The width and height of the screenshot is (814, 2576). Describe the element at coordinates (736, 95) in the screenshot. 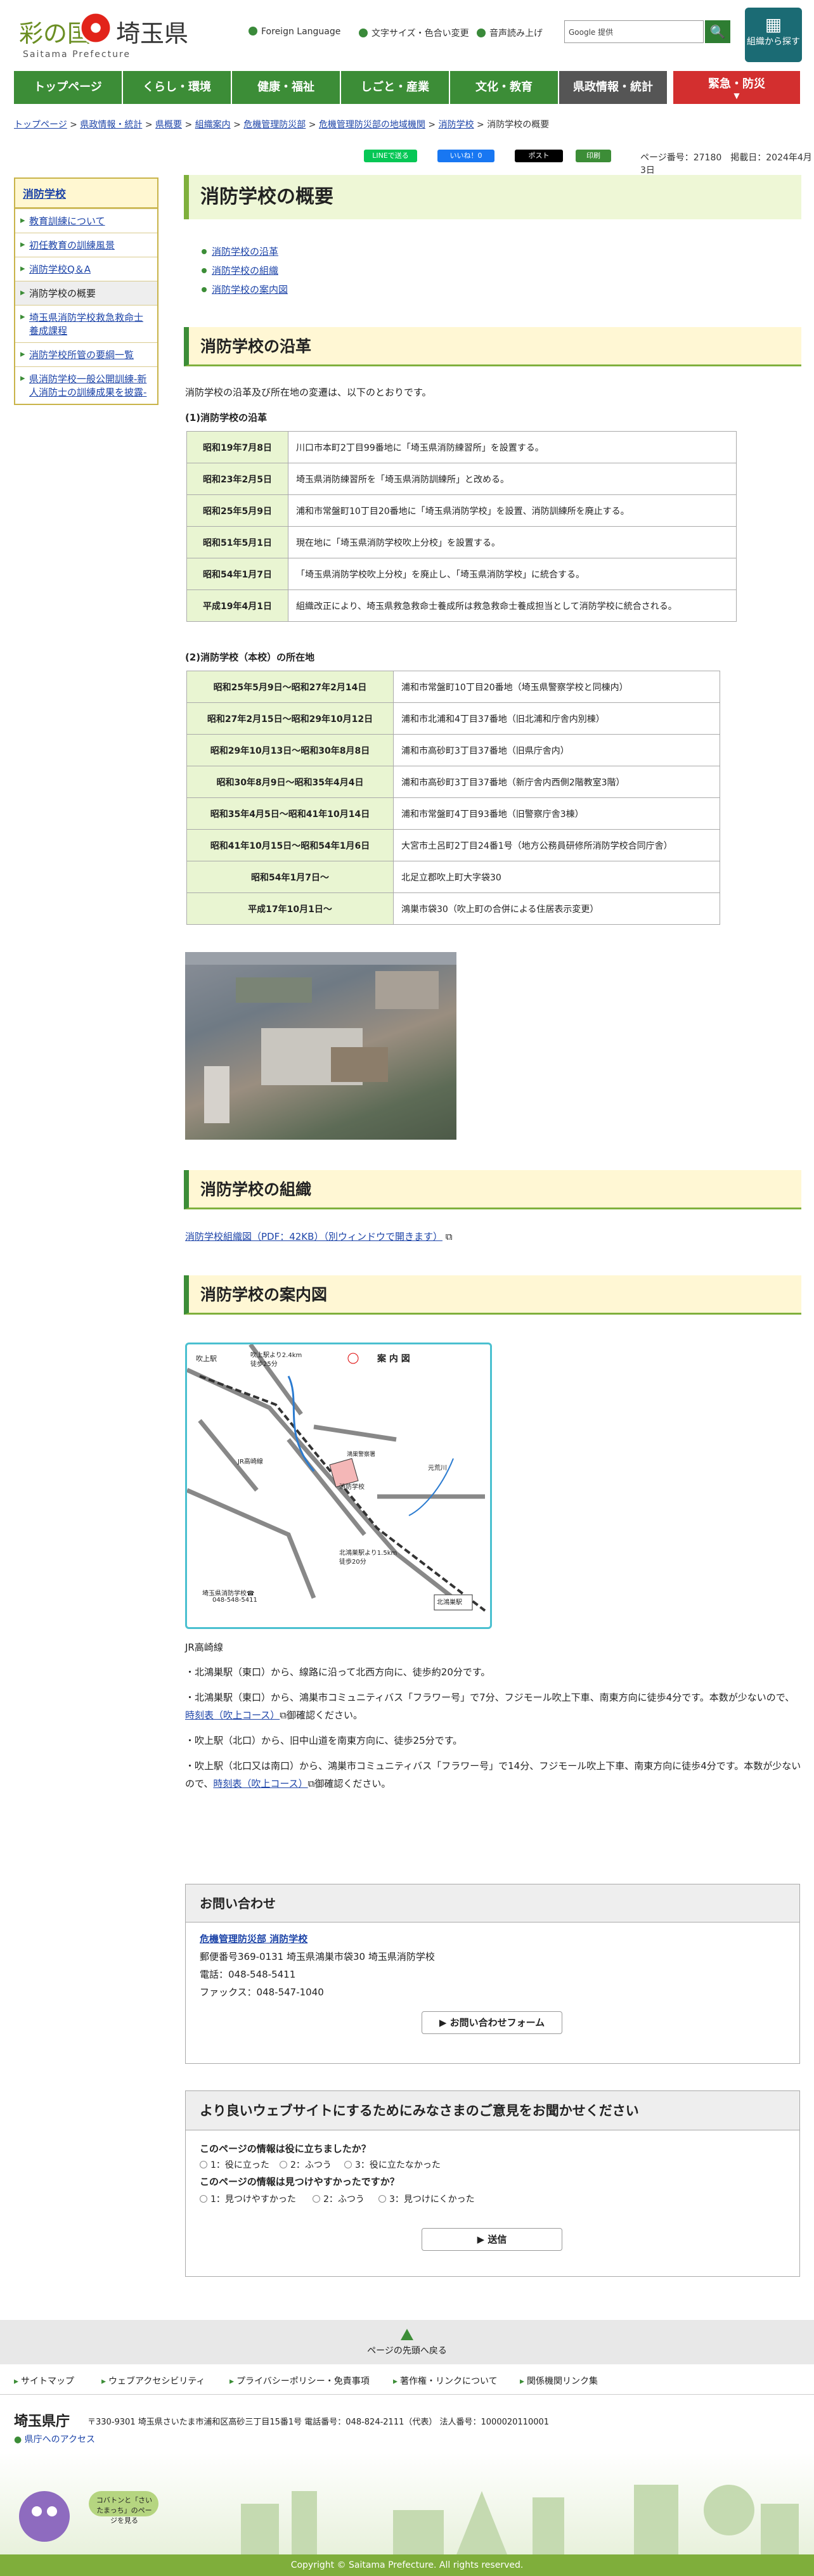

I see `chevron-down-icon: ▼` at that location.